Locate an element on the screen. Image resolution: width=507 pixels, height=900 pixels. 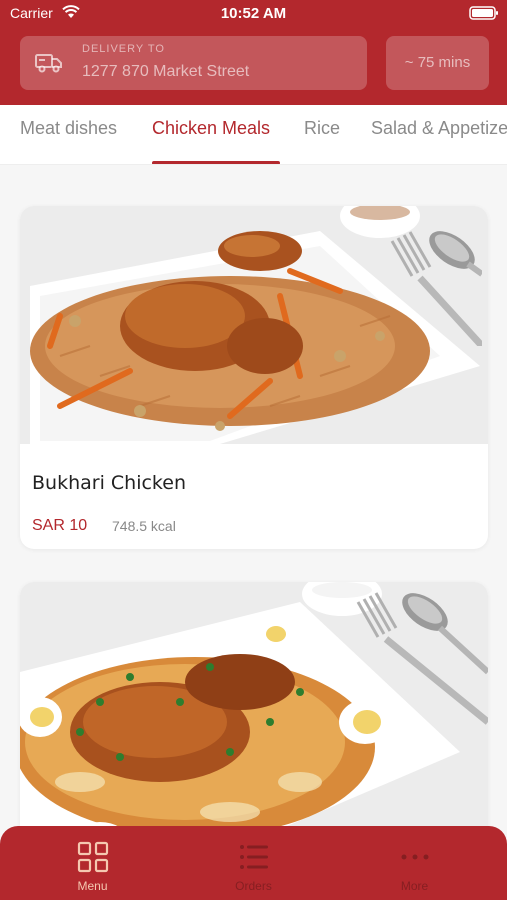
tab-meat-dishes: Meat dishes is located at coordinates (68, 128).